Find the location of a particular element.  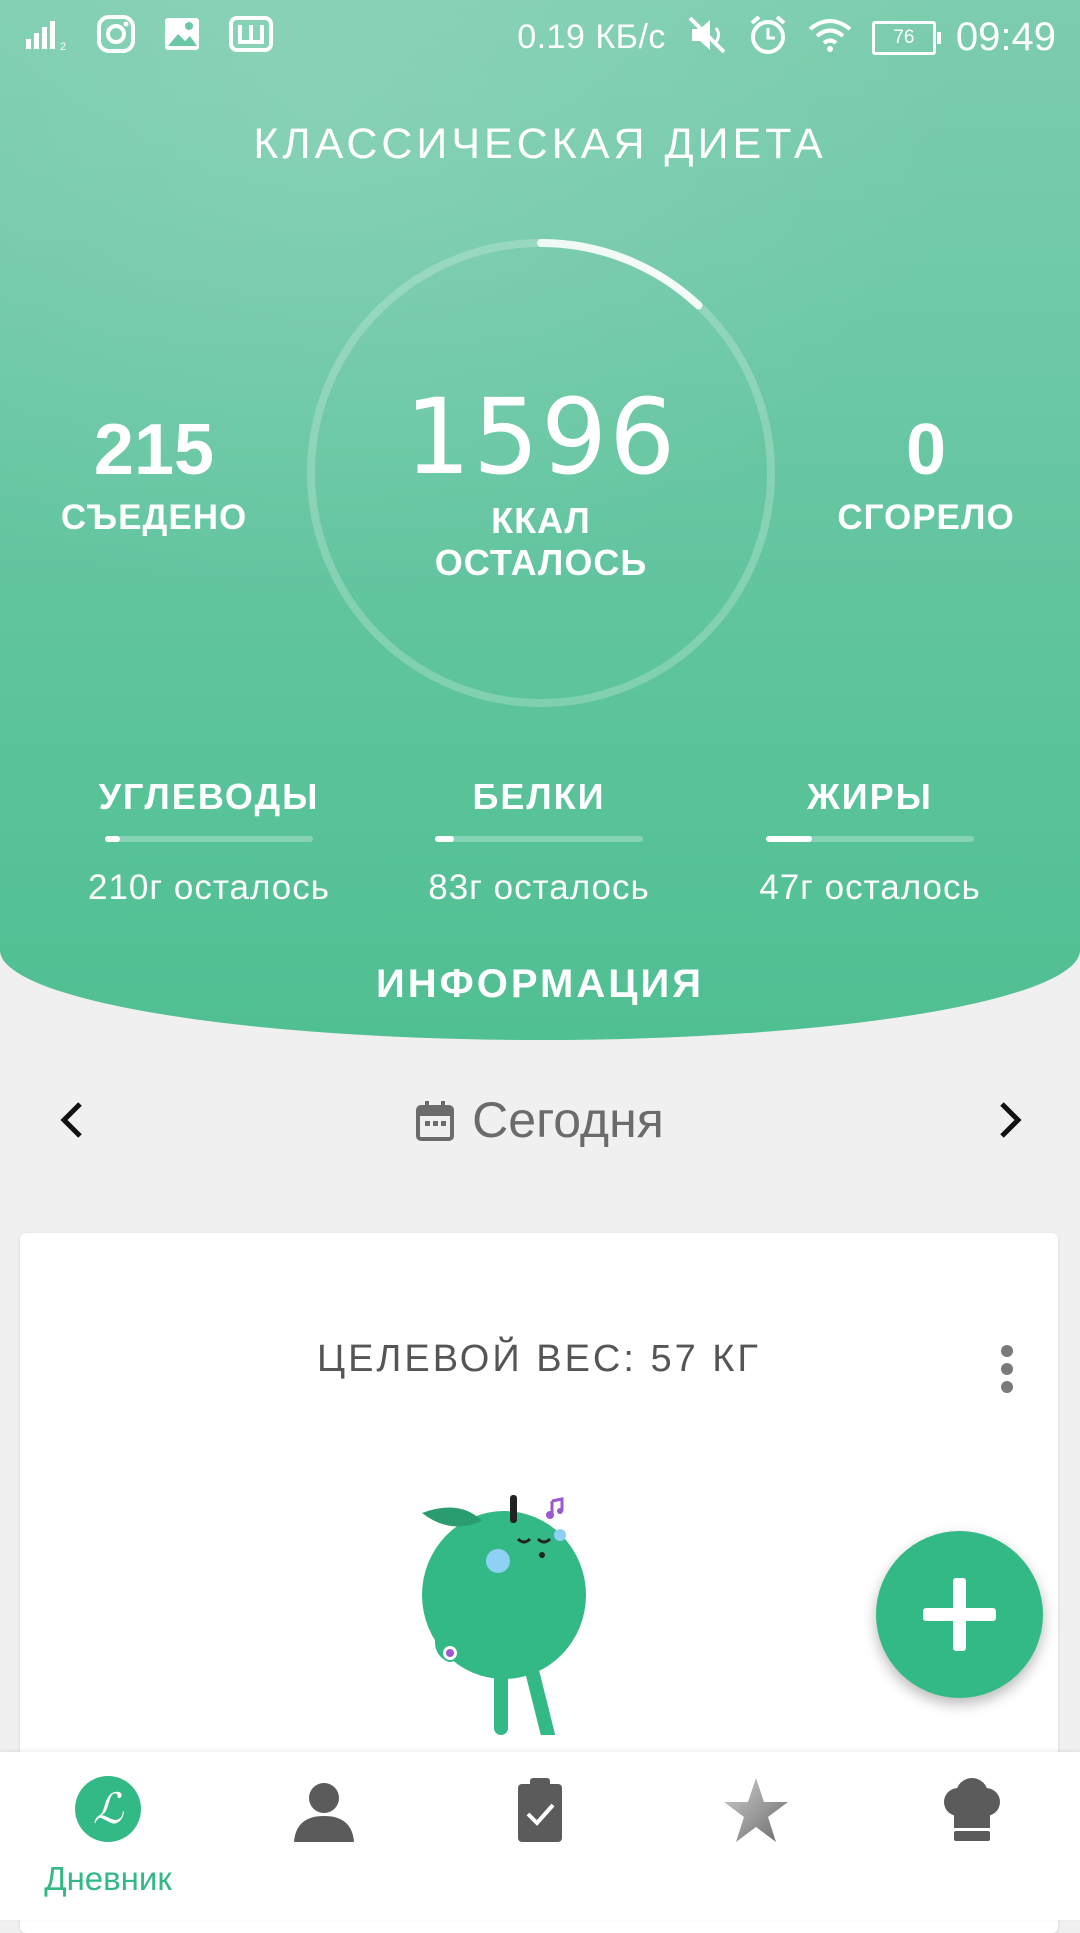

macro-fat-fill is located at coordinates (789, 839).